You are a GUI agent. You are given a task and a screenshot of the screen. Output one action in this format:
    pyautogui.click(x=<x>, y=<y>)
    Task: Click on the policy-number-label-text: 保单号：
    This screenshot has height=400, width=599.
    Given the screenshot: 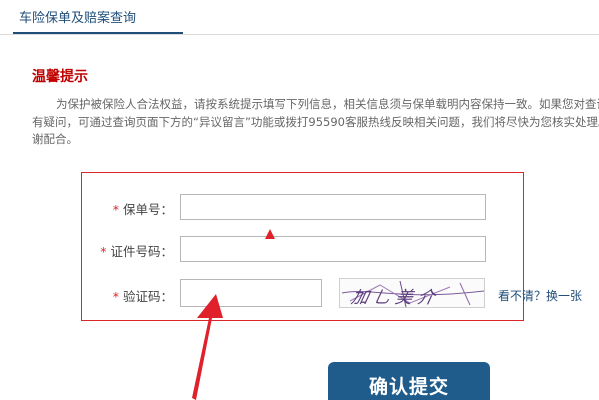 What is the action you would take?
    pyautogui.click(x=147, y=209)
    